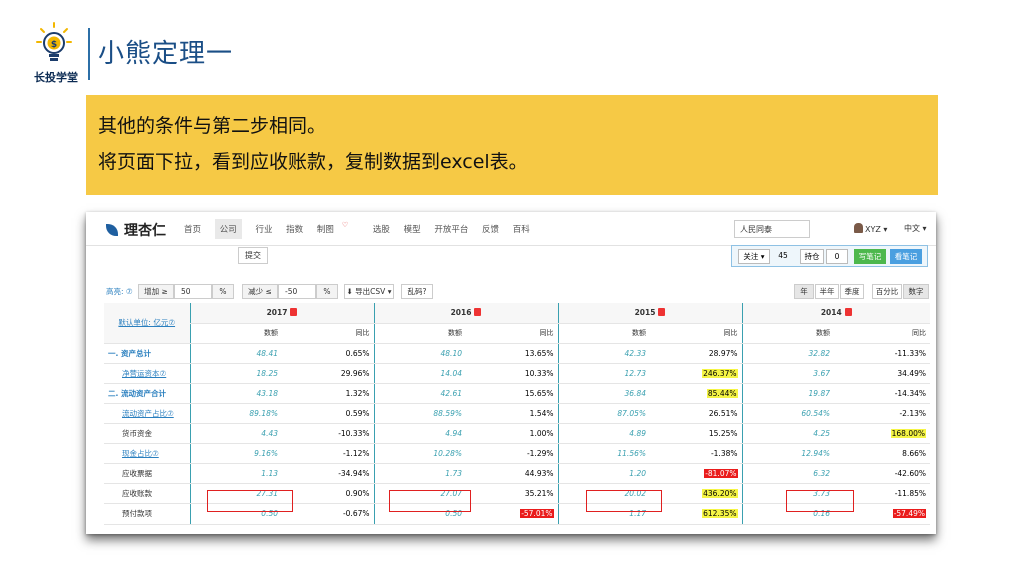  I want to click on export-csv-button: ⬇ 导出CSV ▾, so click(369, 291).